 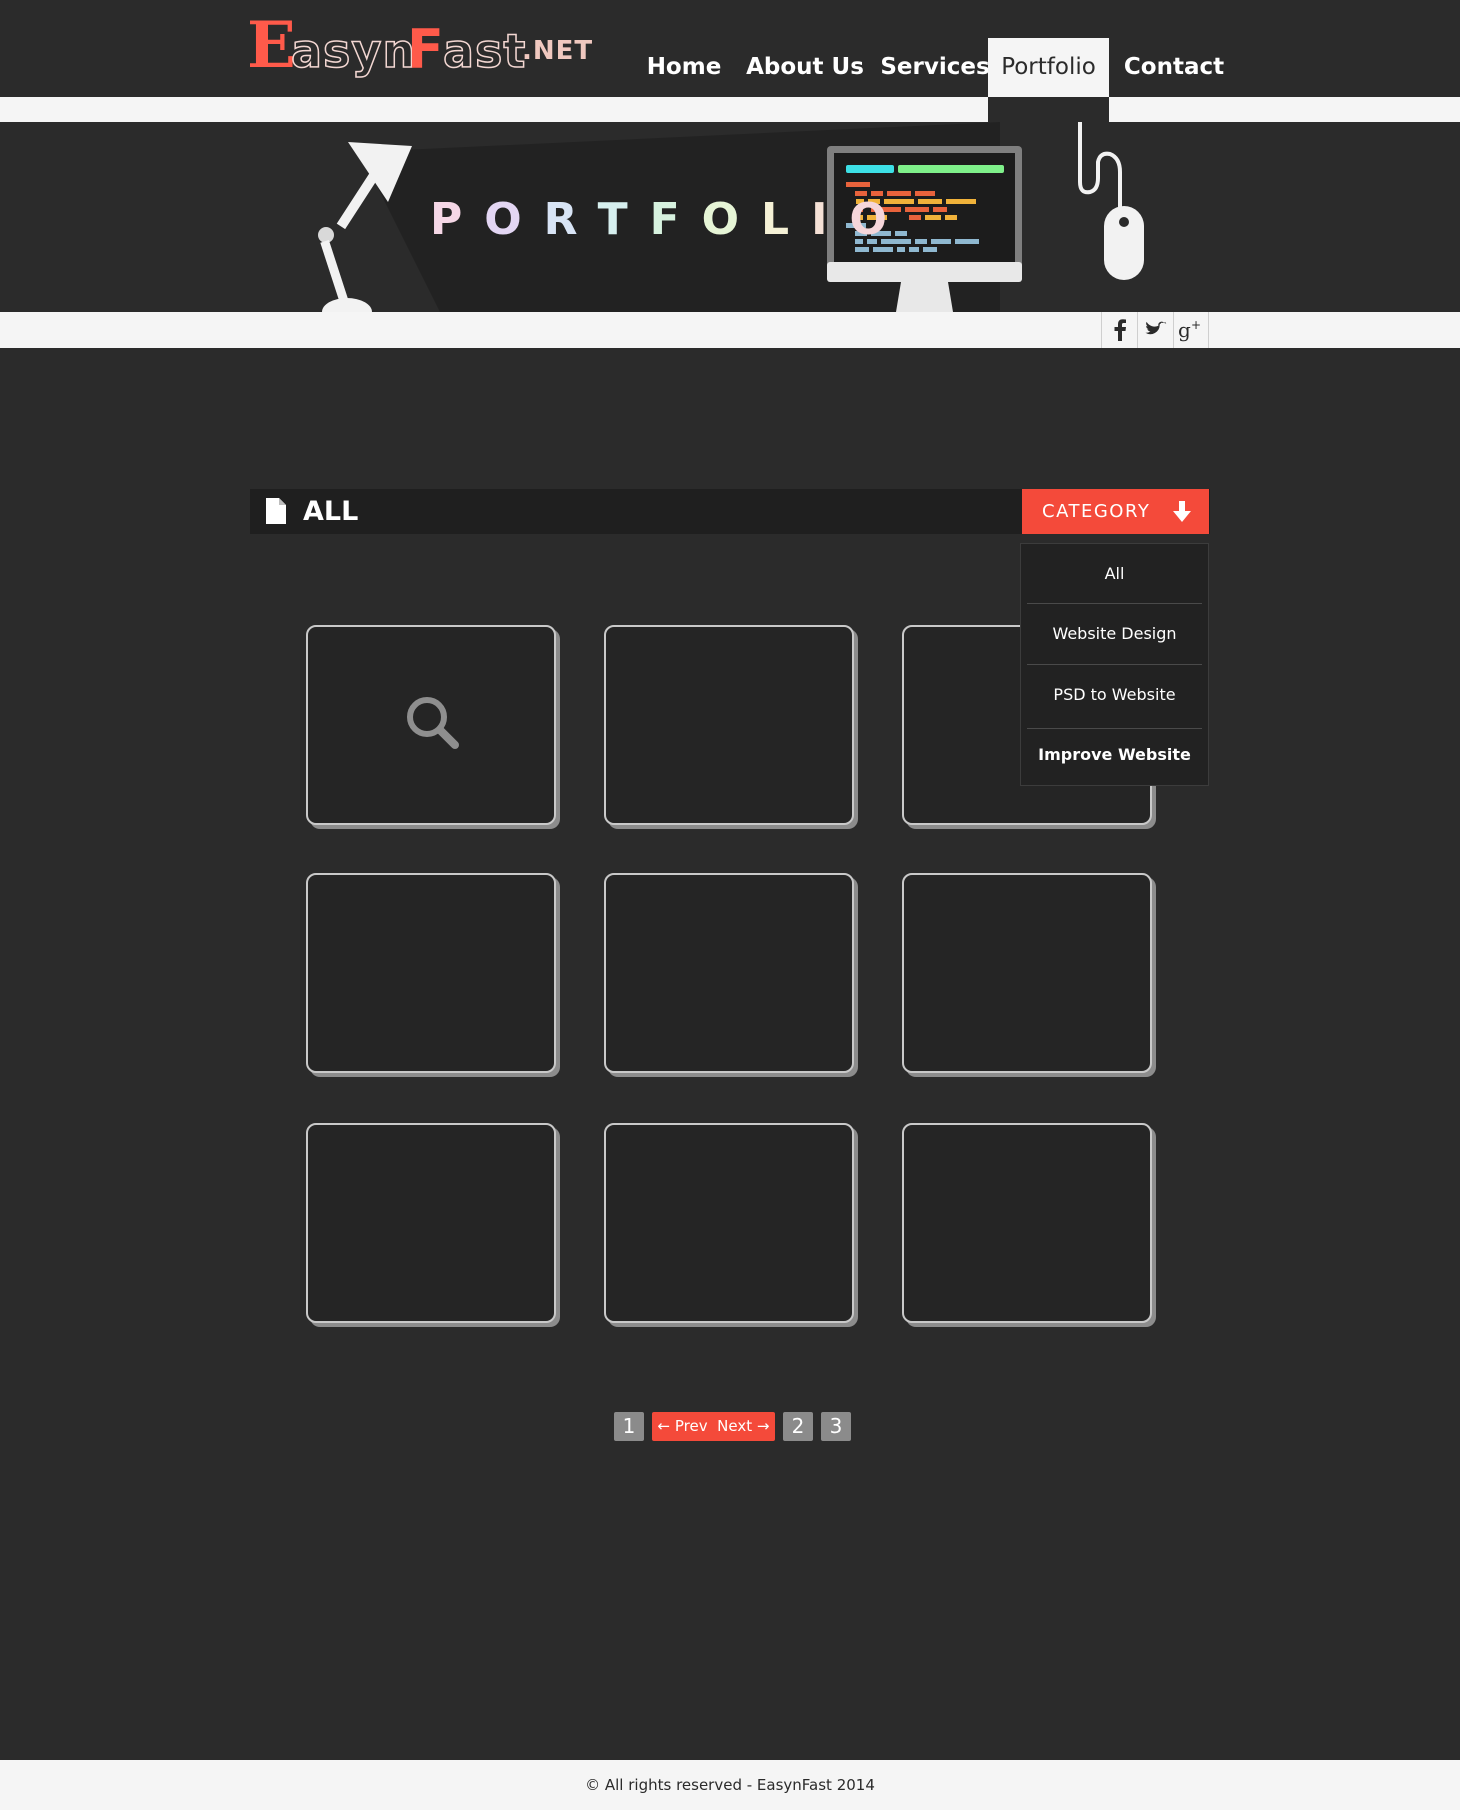 What do you see at coordinates (713, 1426) in the screenshot?
I see `prev-next-controls: ← Prev Next →` at bounding box center [713, 1426].